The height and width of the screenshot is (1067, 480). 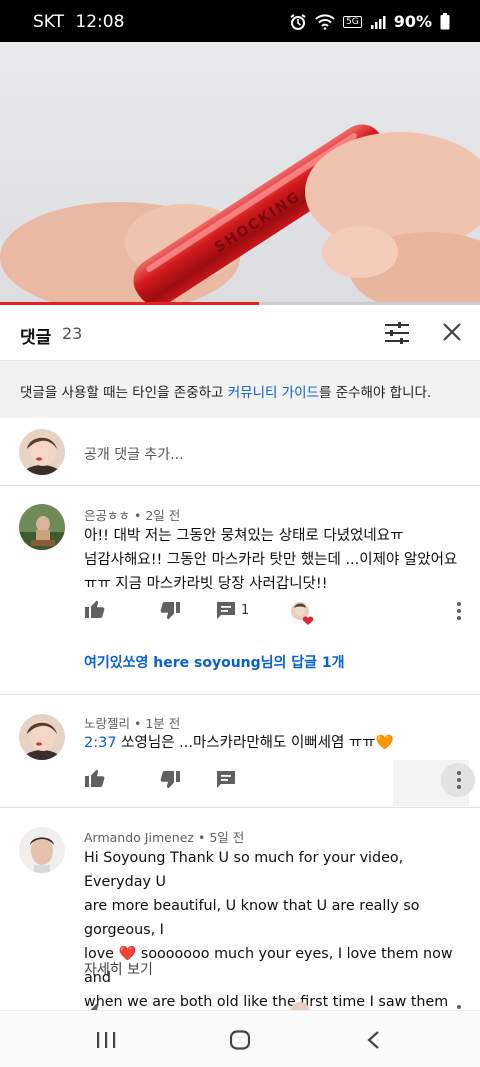 I want to click on comment-meta: 노랑젤리 • 1분 전, so click(x=132, y=722).